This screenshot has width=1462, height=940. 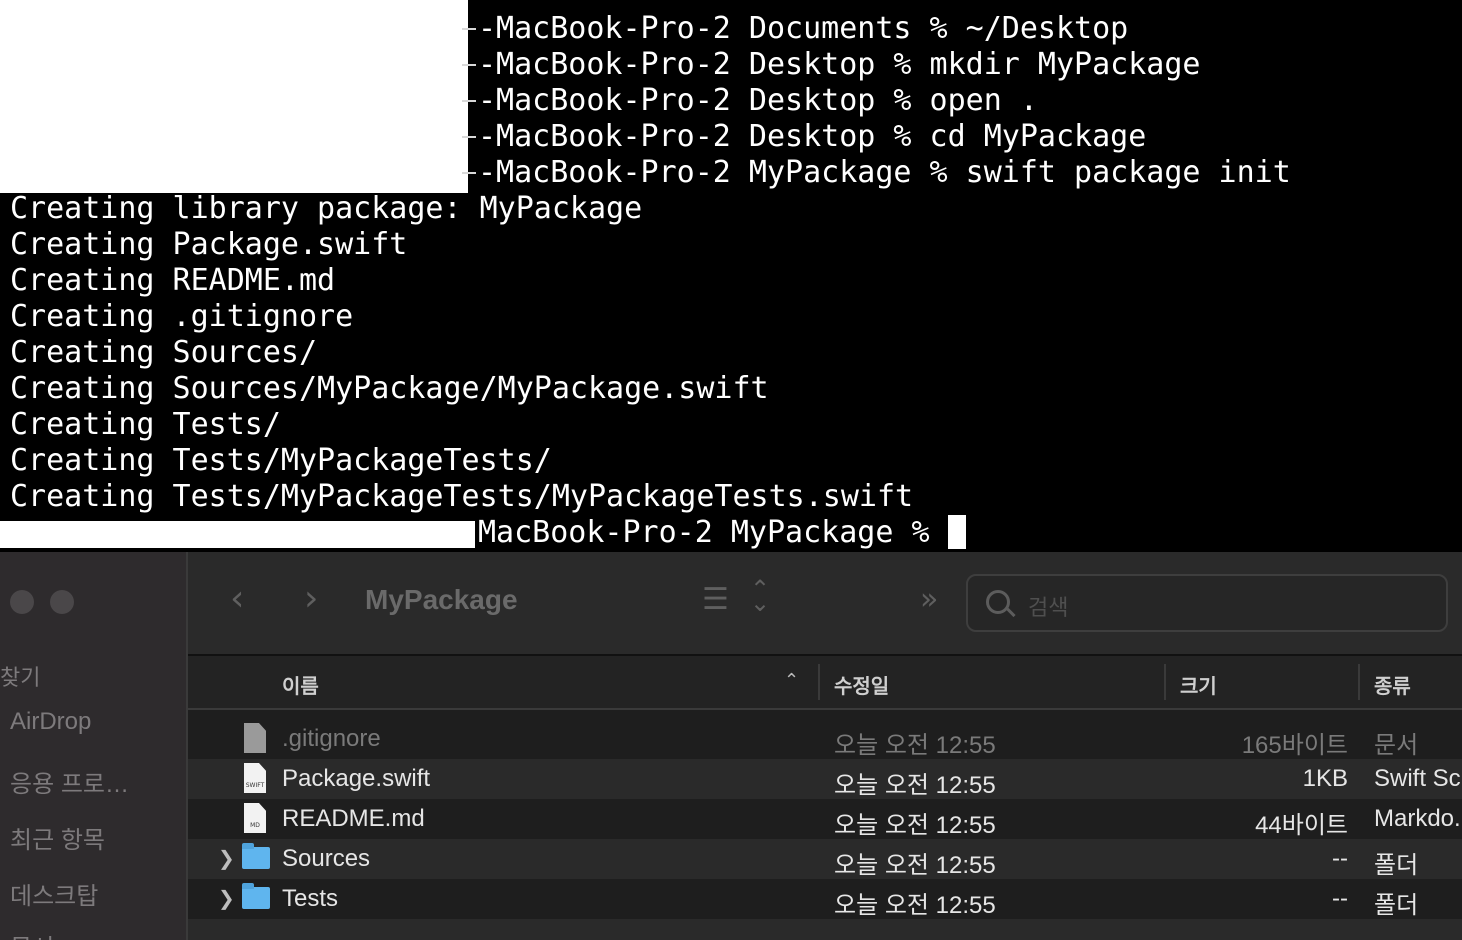 I want to click on file-name: README.md, so click(x=353, y=818).